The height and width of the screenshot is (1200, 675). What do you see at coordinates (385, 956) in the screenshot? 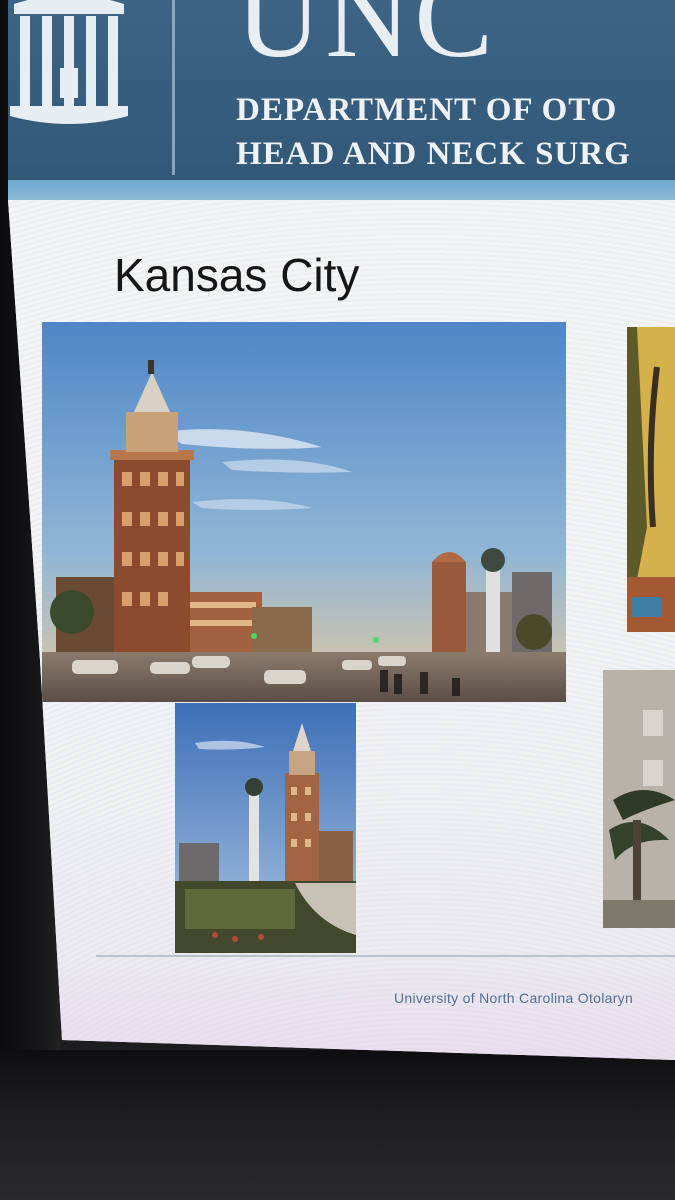
I see `footer-rule` at bounding box center [385, 956].